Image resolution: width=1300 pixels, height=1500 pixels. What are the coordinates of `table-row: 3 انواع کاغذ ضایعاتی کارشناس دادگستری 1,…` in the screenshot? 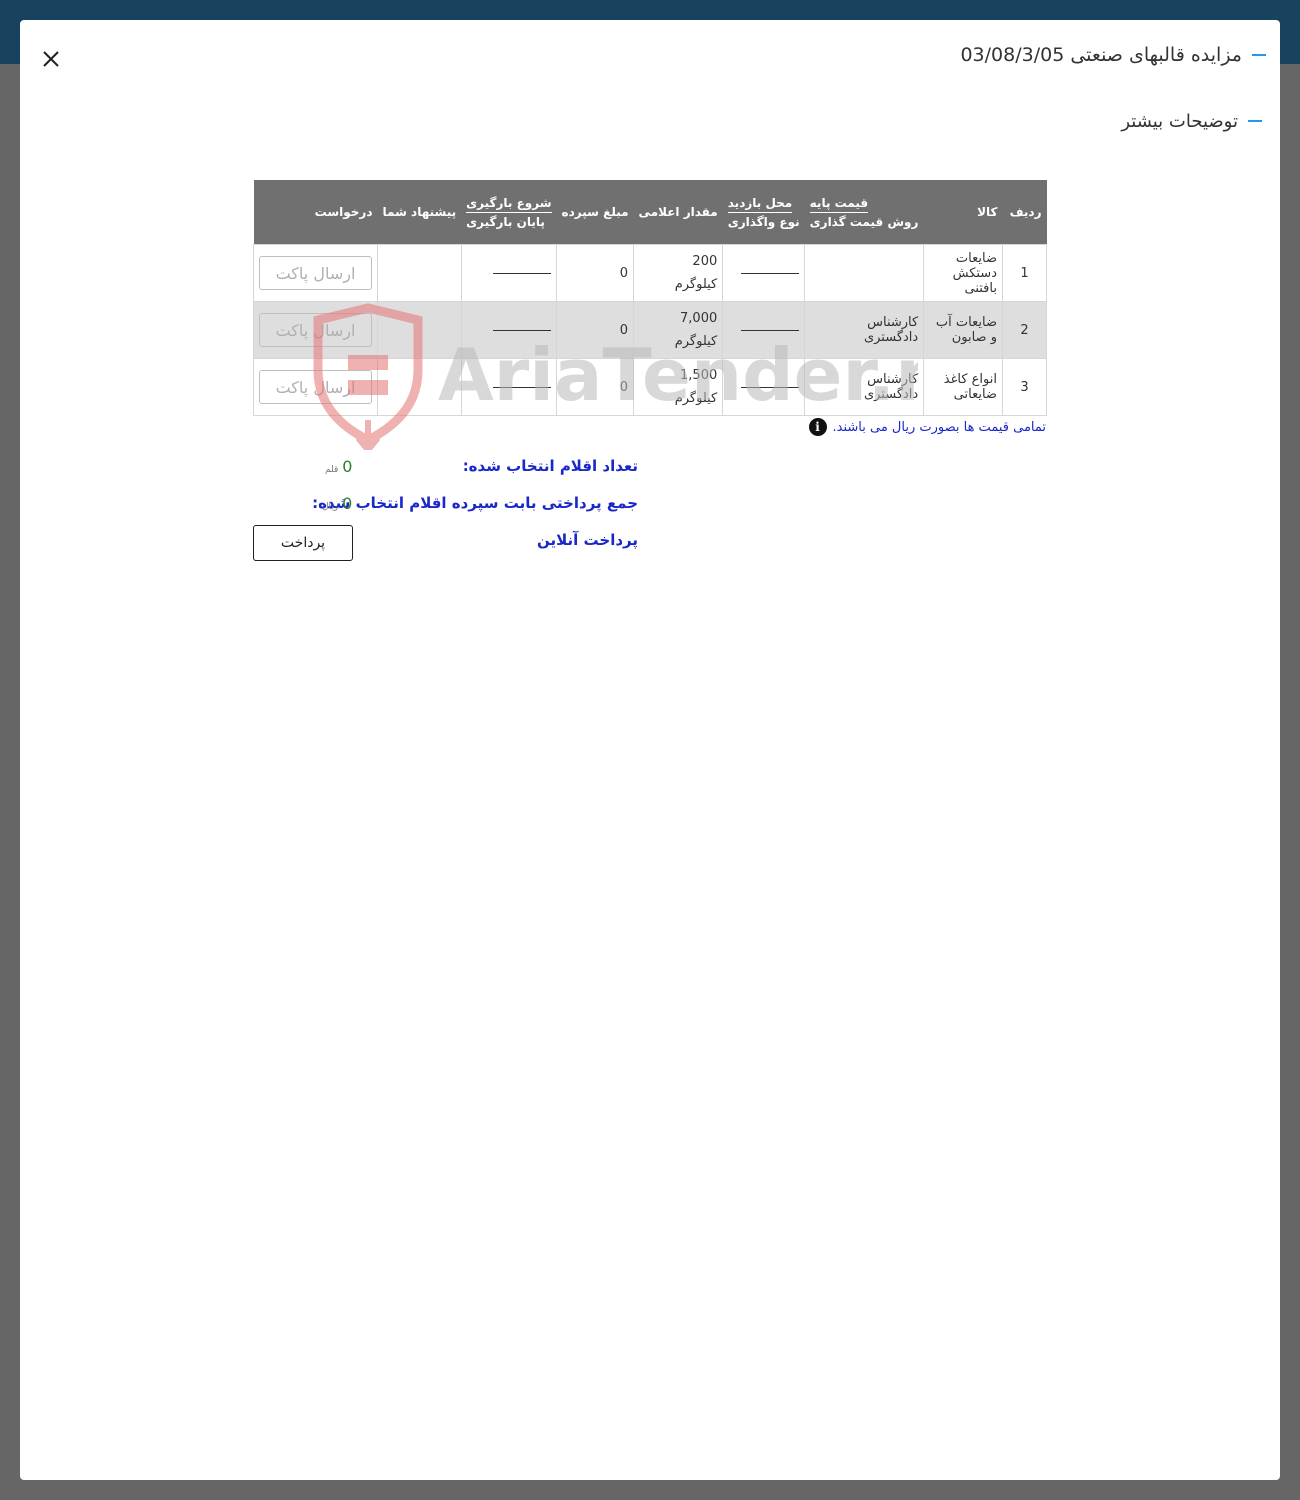 It's located at (650, 387).